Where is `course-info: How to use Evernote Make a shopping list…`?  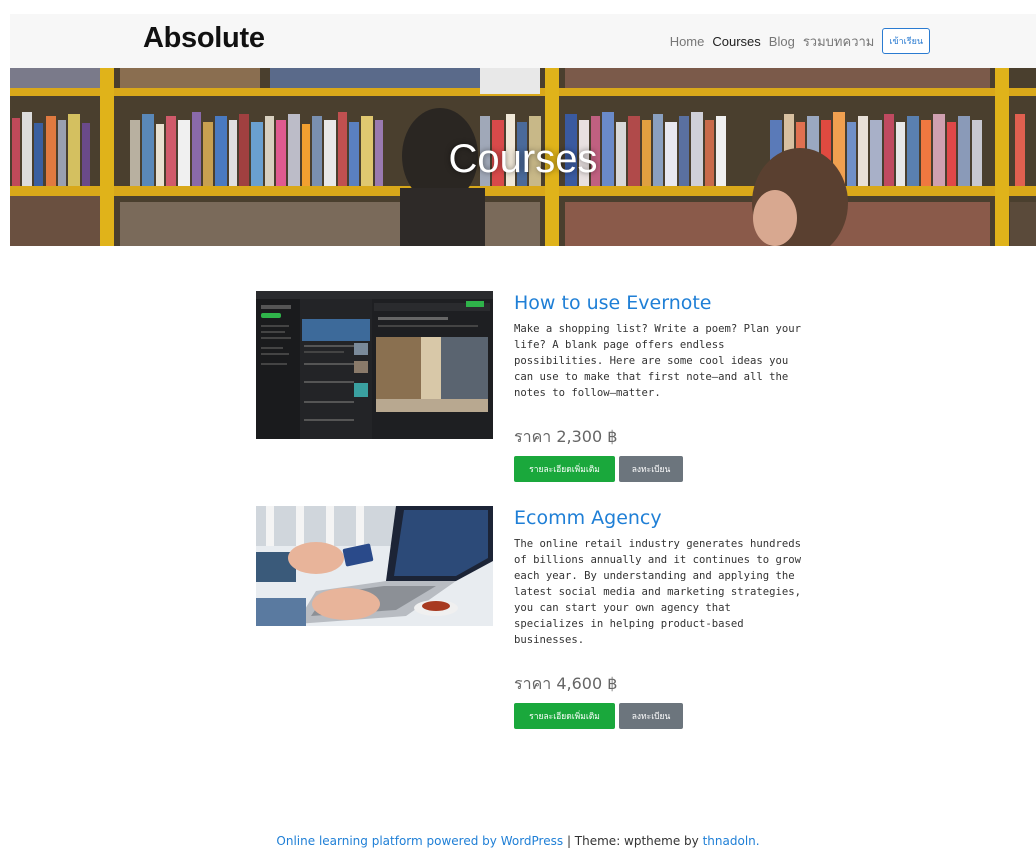
course-info: How to use Evernote Make a shopping list… is located at coordinates (659, 386).